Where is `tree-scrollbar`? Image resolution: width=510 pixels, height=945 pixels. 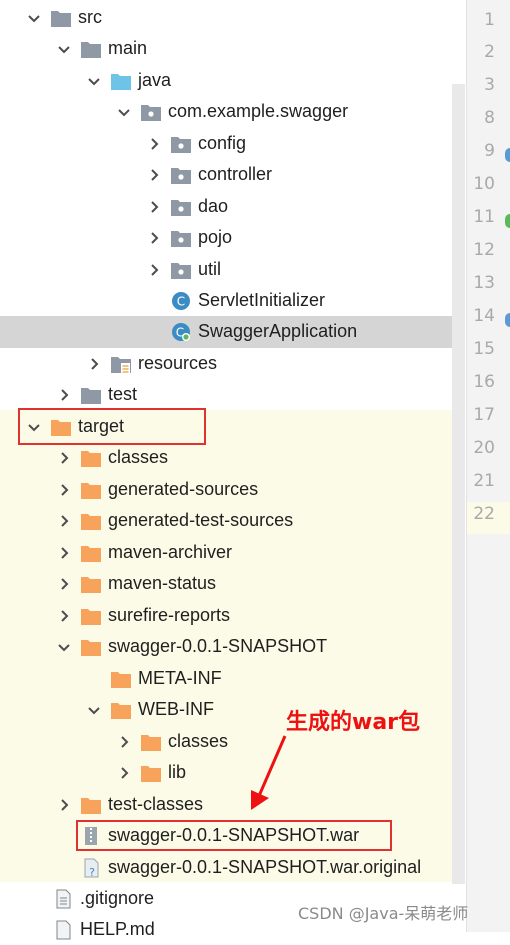 tree-scrollbar is located at coordinates (458, 484).